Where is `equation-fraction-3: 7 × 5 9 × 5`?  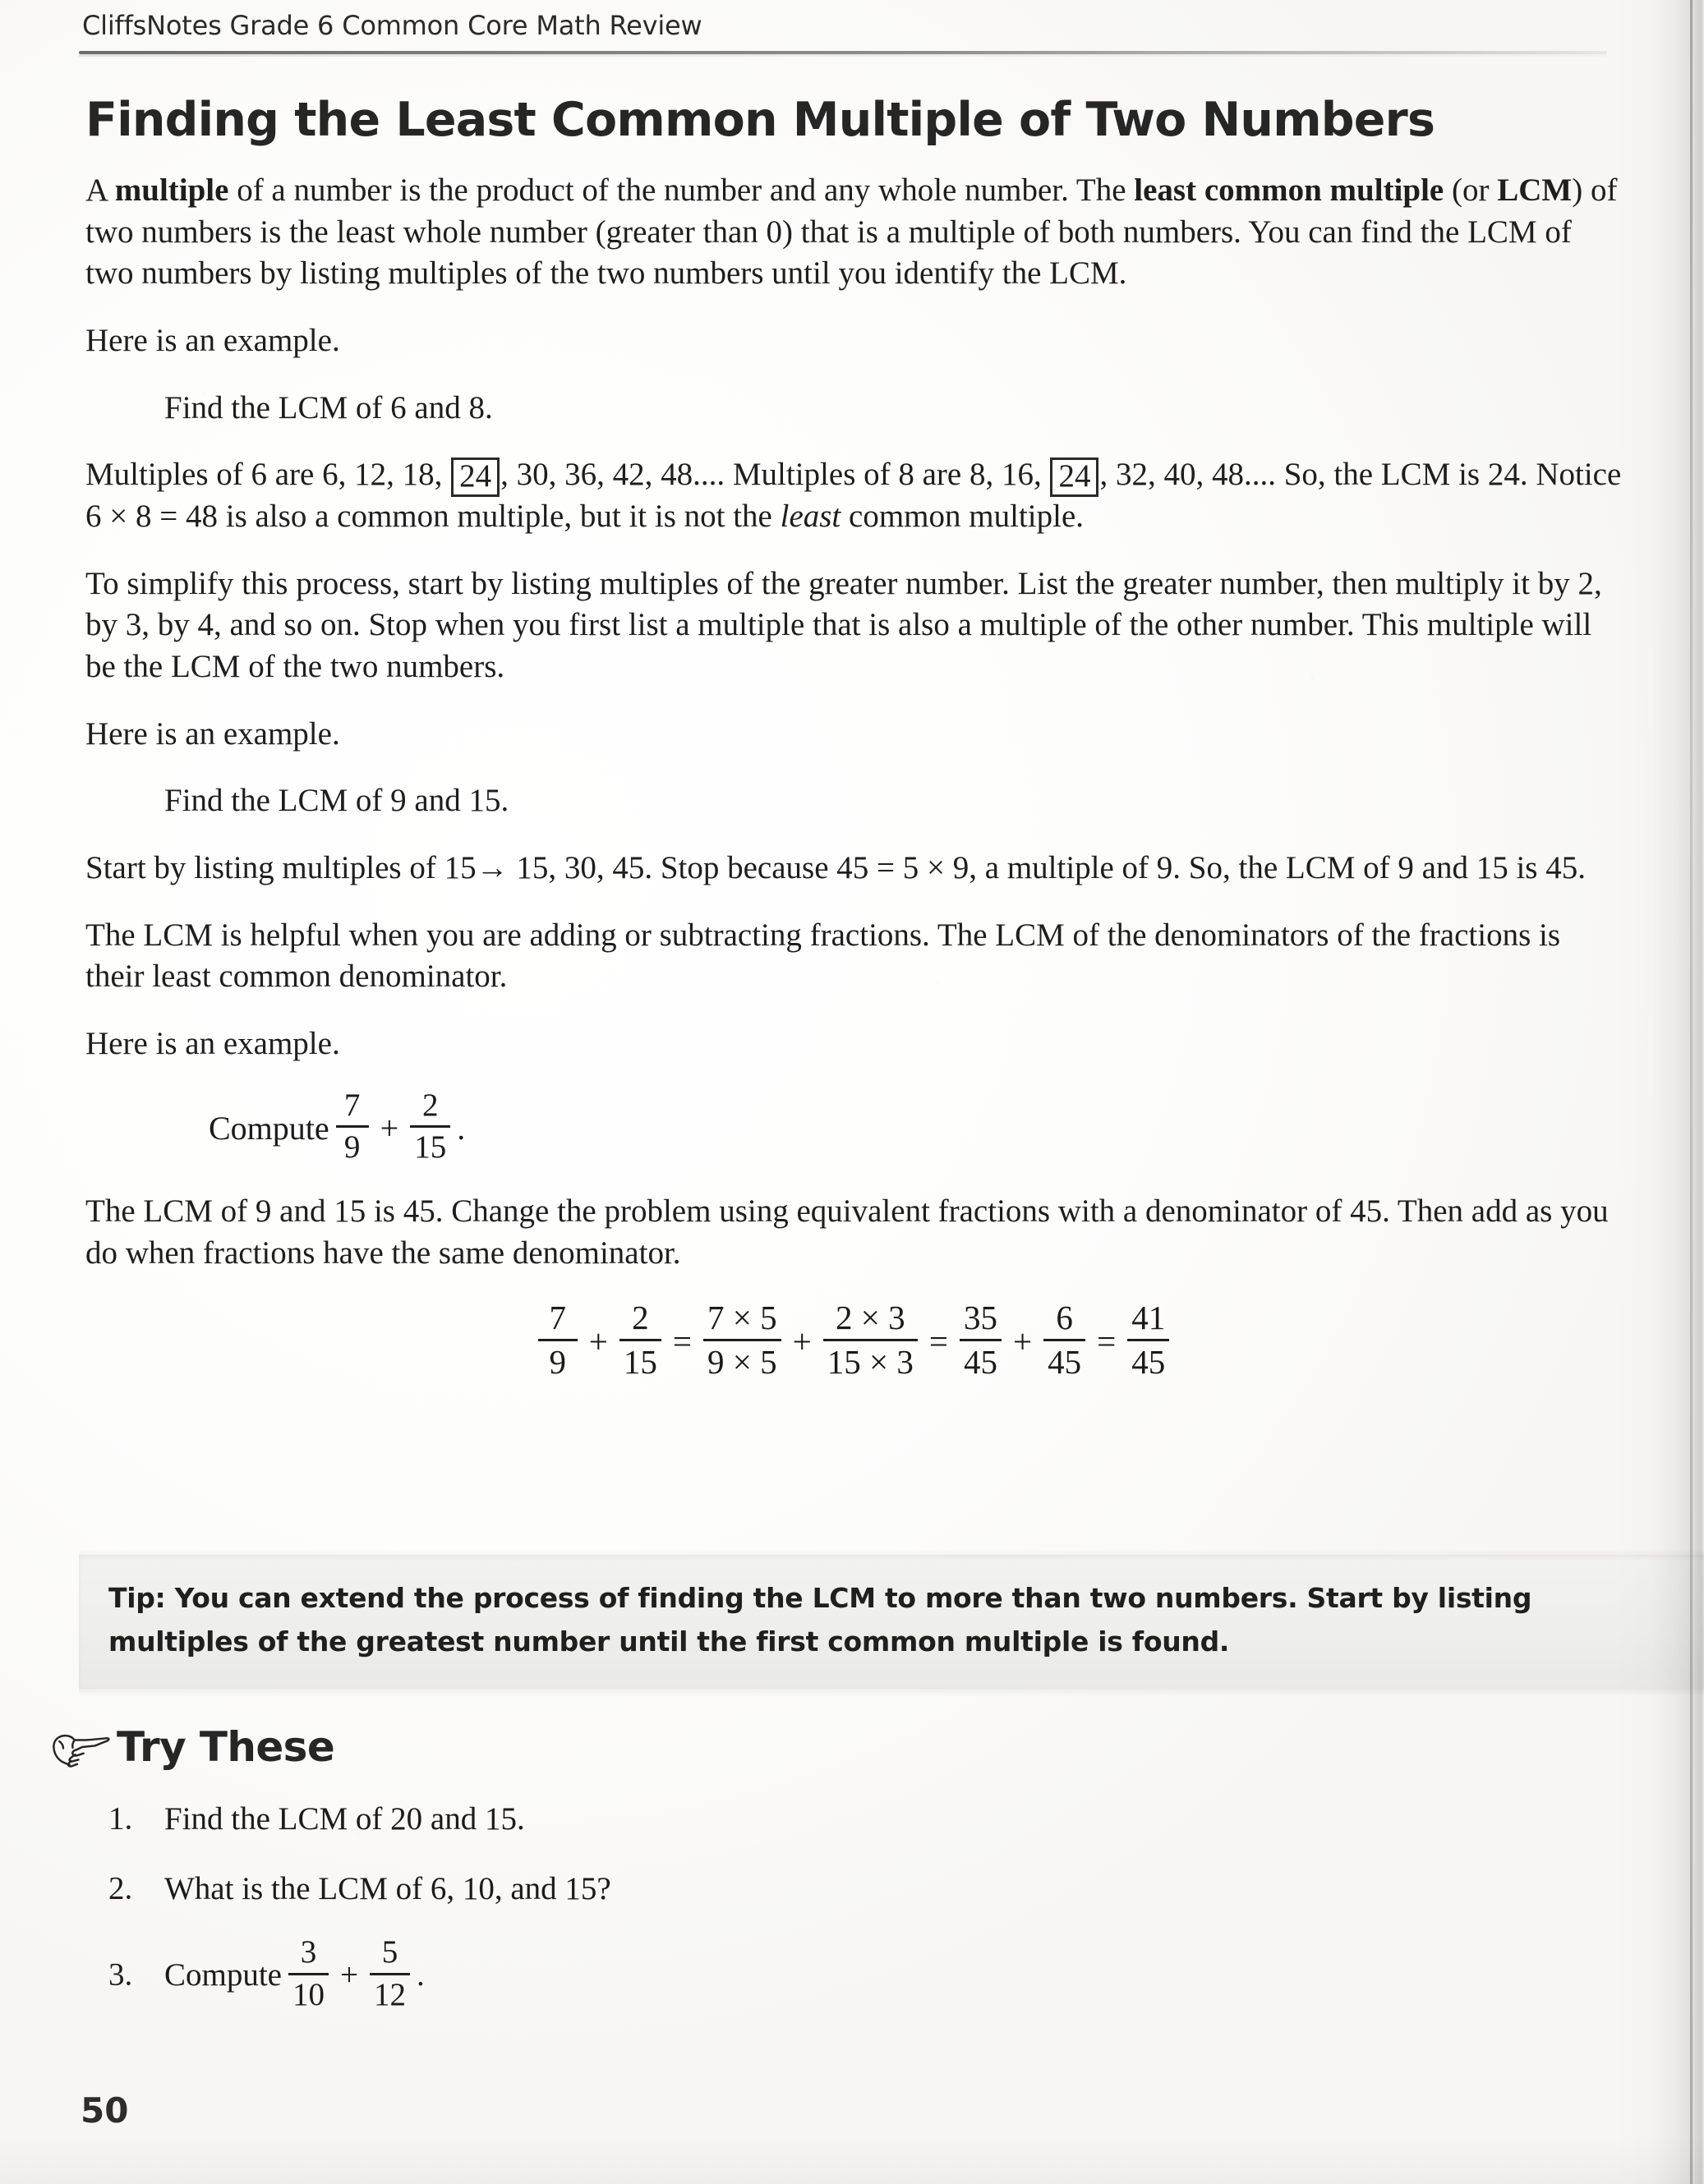 equation-fraction-3: 7 × 5 9 × 5 is located at coordinates (742, 1339).